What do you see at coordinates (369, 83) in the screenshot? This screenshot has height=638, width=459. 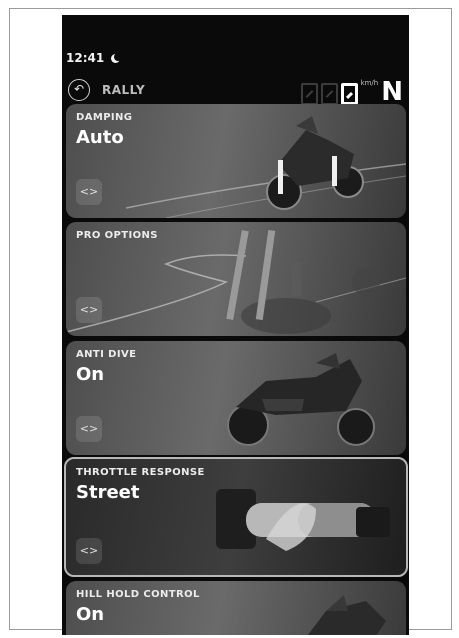 I see `speed-unit: km/h` at bounding box center [369, 83].